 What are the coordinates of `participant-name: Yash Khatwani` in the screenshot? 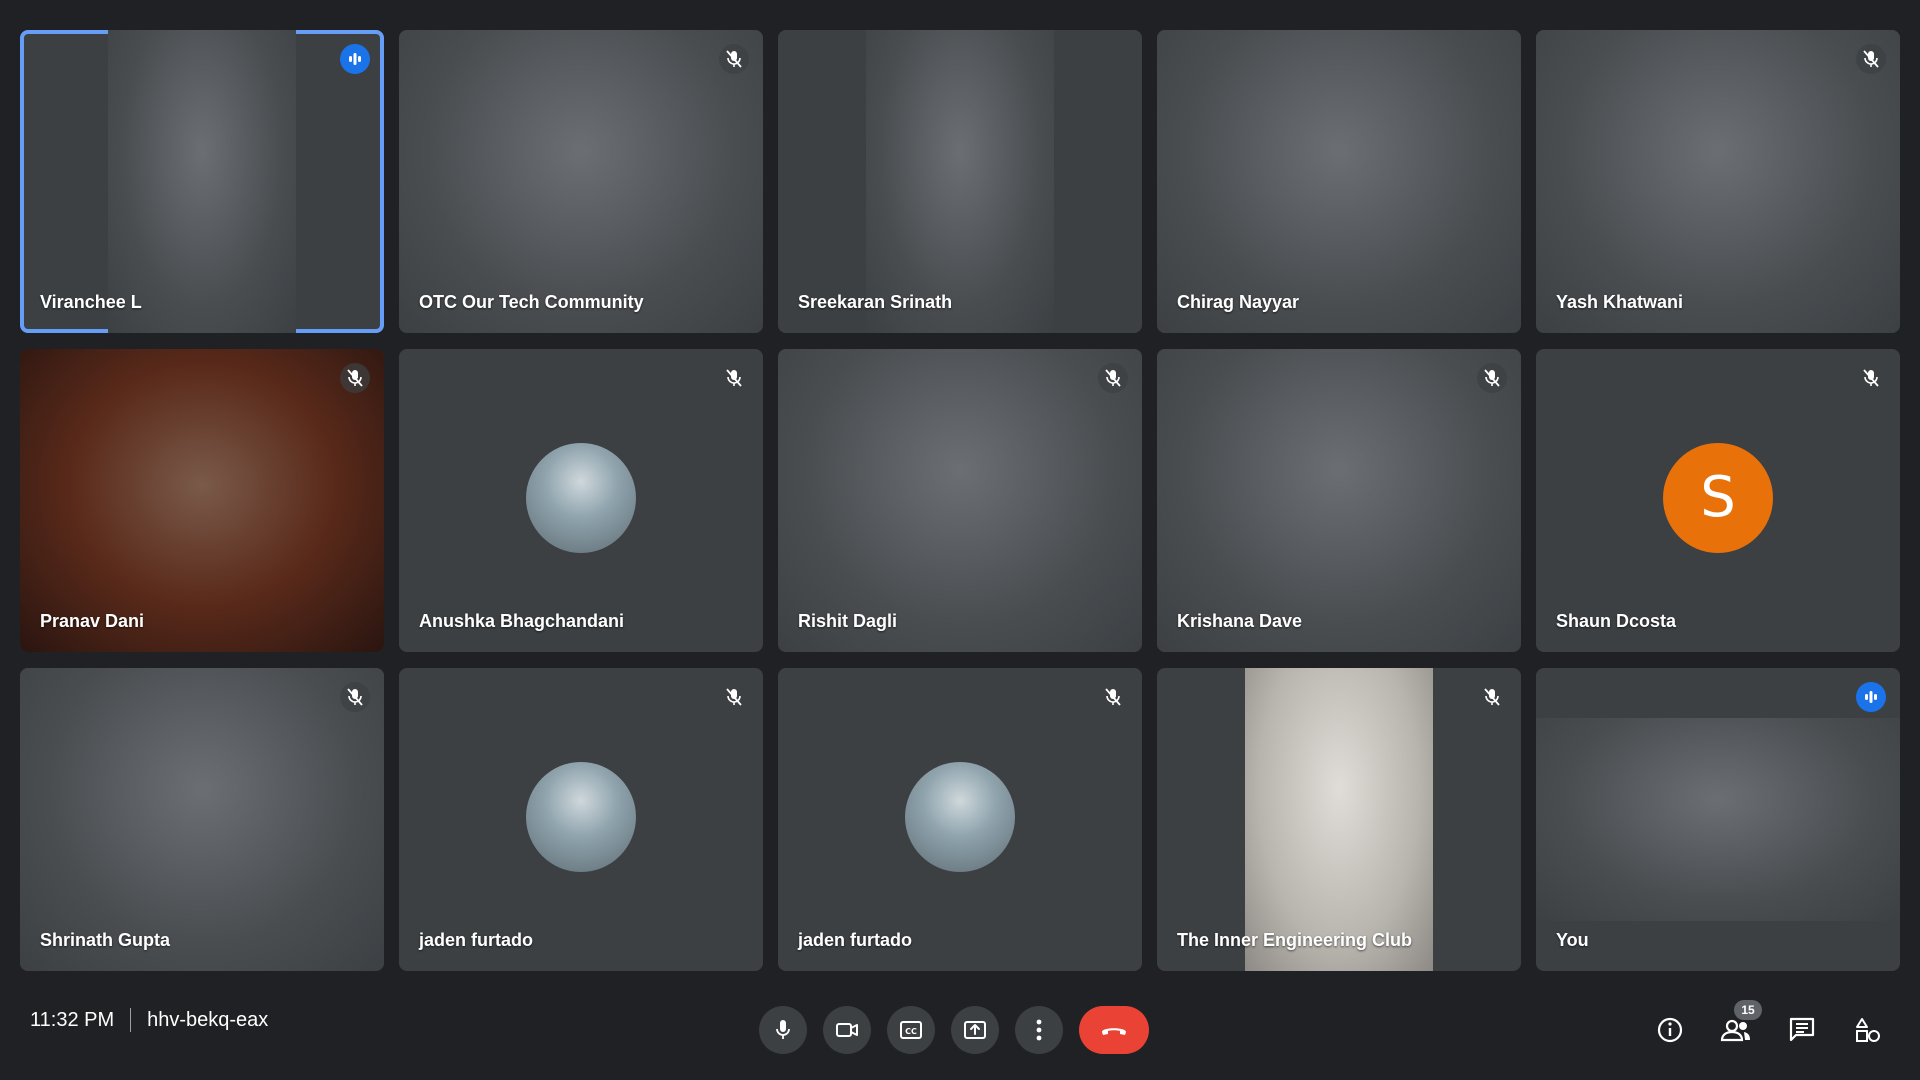 It's located at (1620, 302).